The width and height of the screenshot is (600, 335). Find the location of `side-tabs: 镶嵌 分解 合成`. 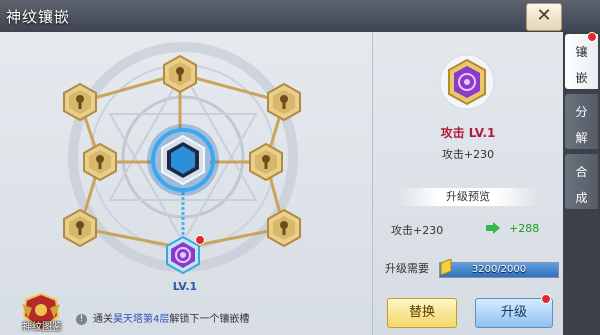

side-tabs: 镶嵌 分解 合成 is located at coordinates (581, 183).